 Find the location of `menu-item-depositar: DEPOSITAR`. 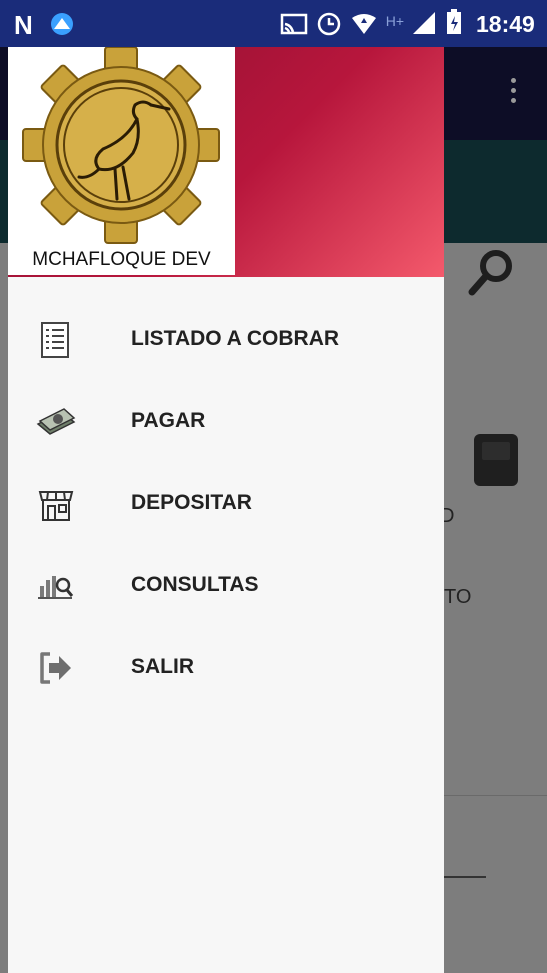

menu-item-depositar: DEPOSITAR is located at coordinates (226, 504).